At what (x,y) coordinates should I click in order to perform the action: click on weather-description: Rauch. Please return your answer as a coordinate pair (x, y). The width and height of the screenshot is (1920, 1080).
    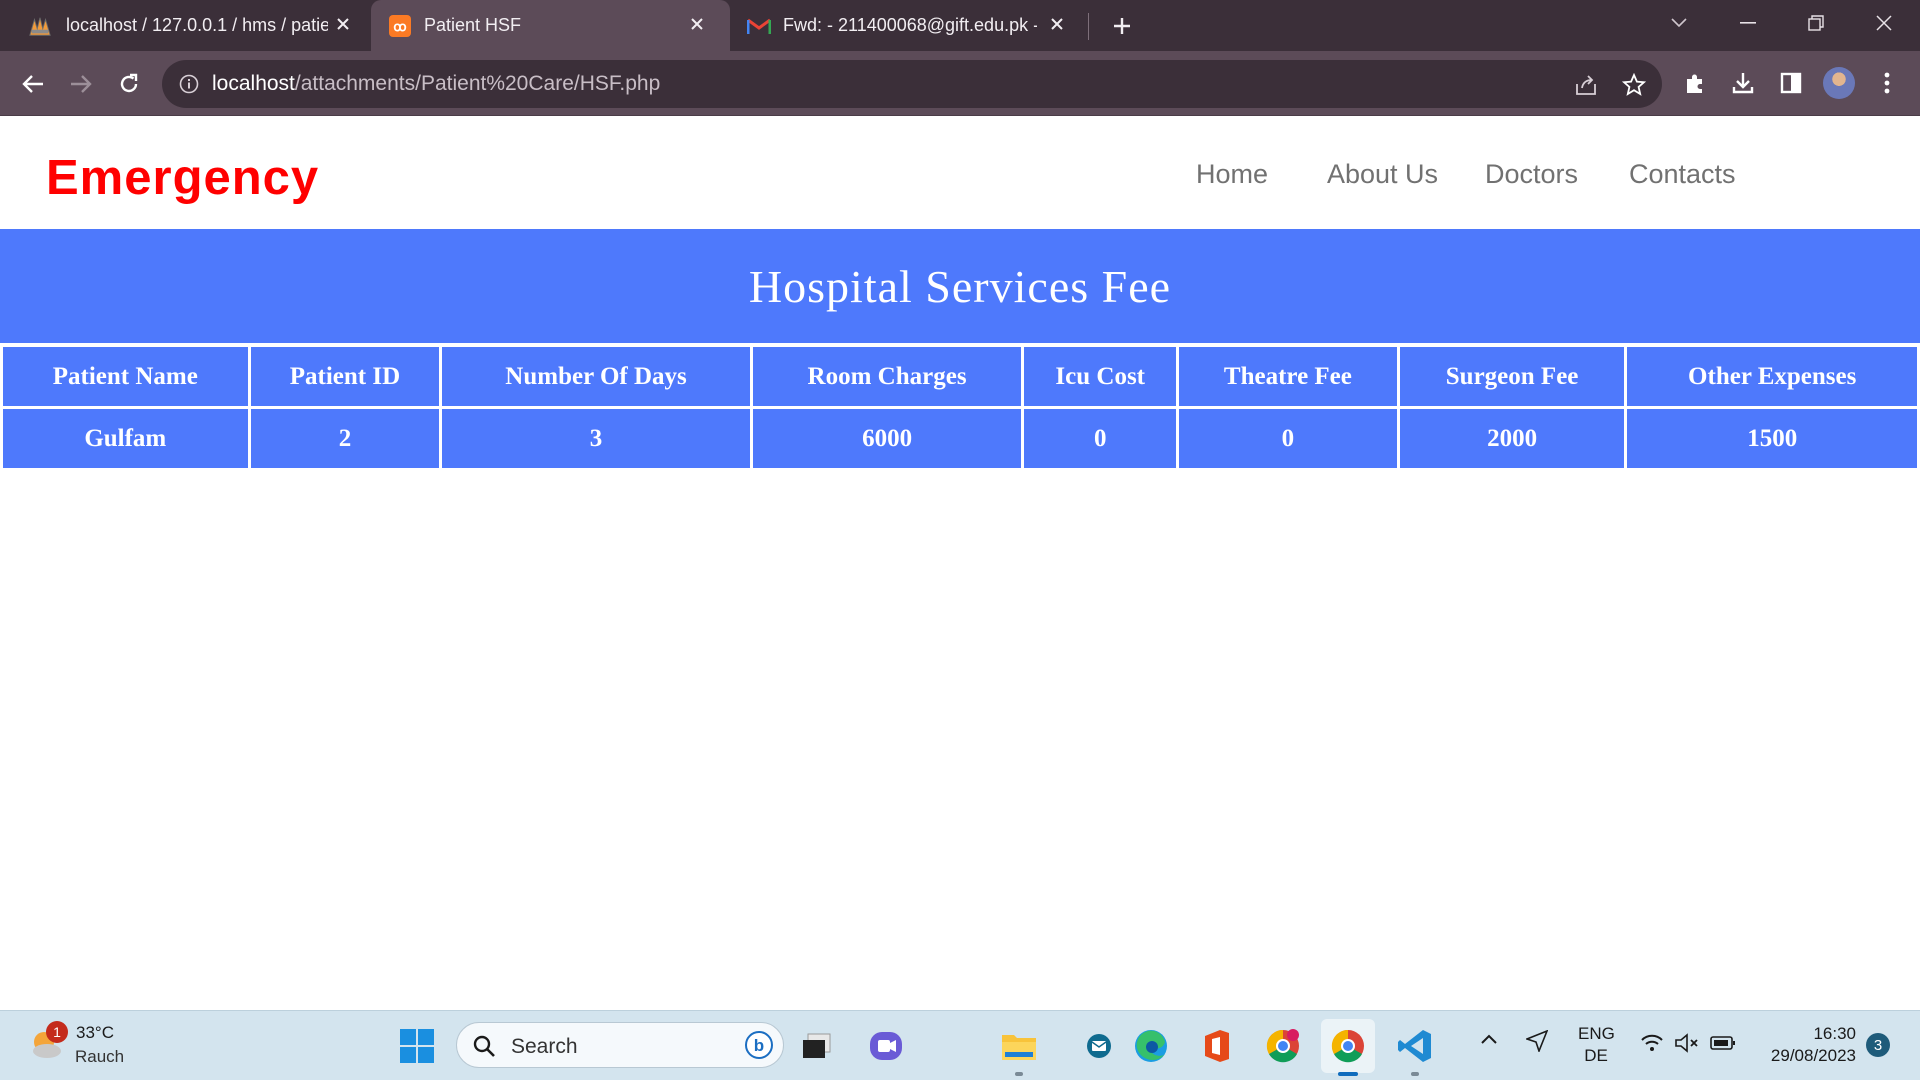
    Looking at the image, I should click on (100, 1056).